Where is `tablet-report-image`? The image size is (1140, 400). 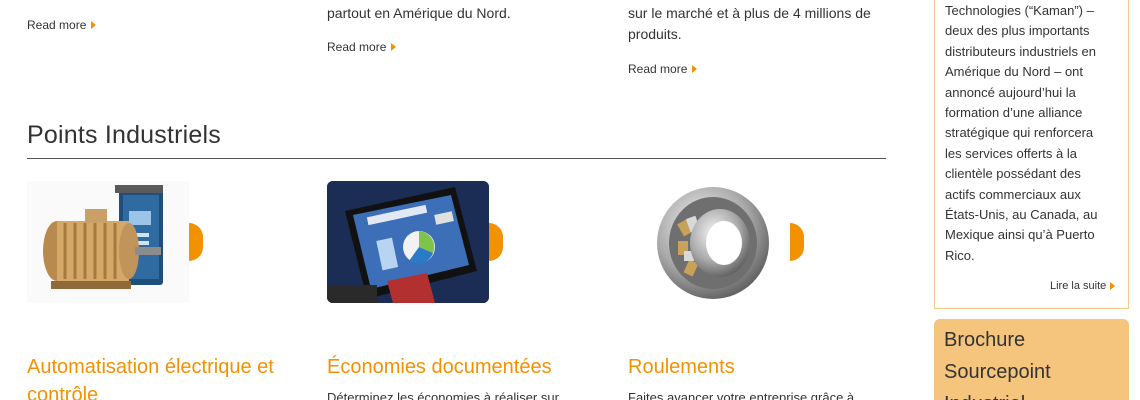 tablet-report-image is located at coordinates (408, 242).